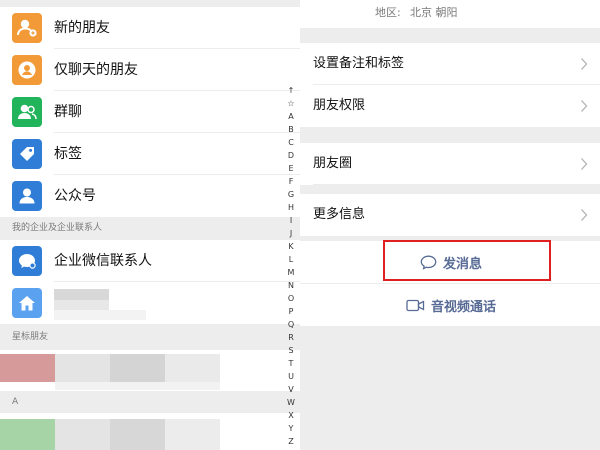 This screenshot has width=600, height=450. Describe the element at coordinates (291, 130) in the screenshot. I see `index-letter: B` at that location.